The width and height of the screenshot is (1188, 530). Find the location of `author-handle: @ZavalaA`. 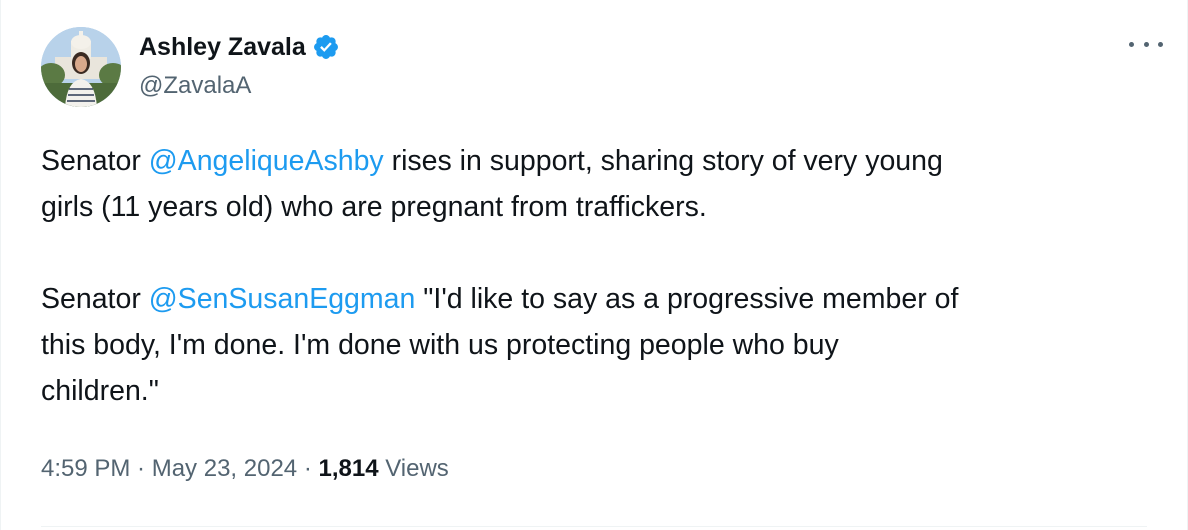

author-handle: @ZavalaA is located at coordinates (195, 86).